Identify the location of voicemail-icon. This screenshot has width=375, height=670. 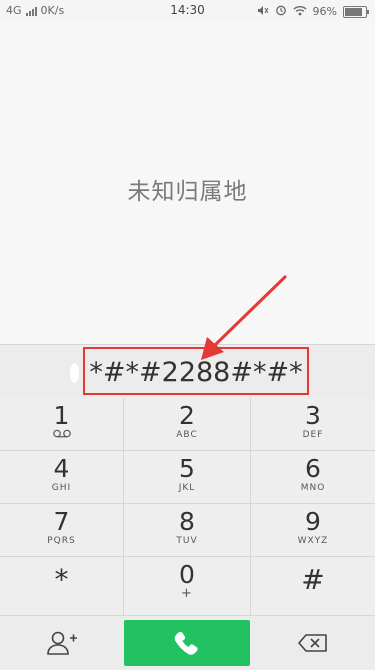
(61, 435).